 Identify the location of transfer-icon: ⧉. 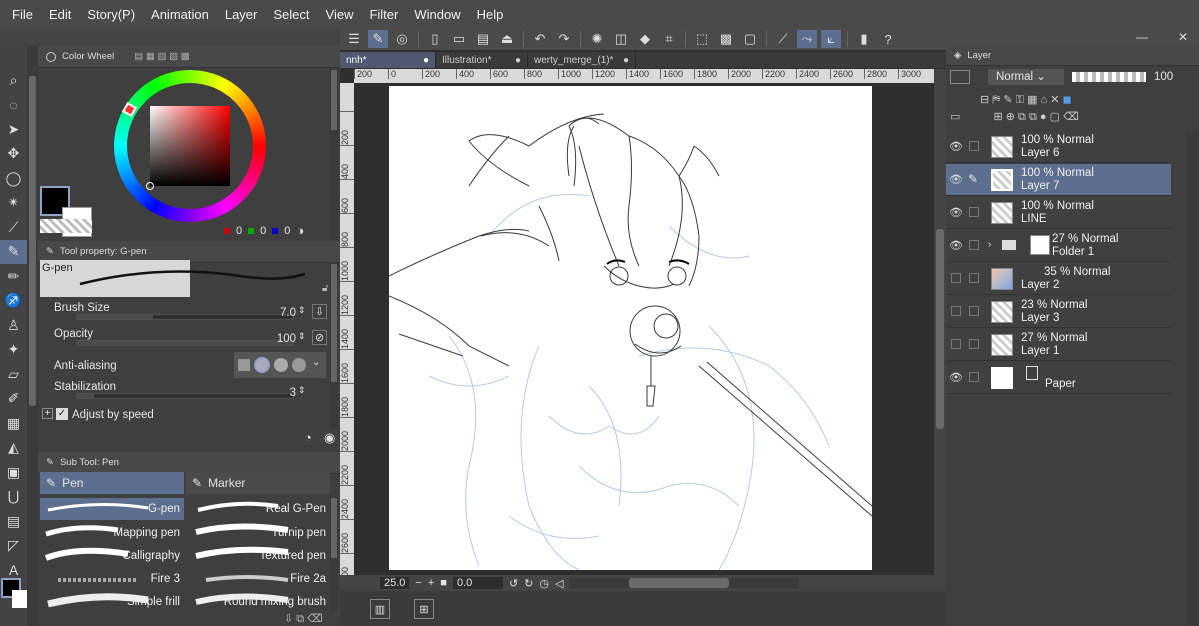
(1033, 117).